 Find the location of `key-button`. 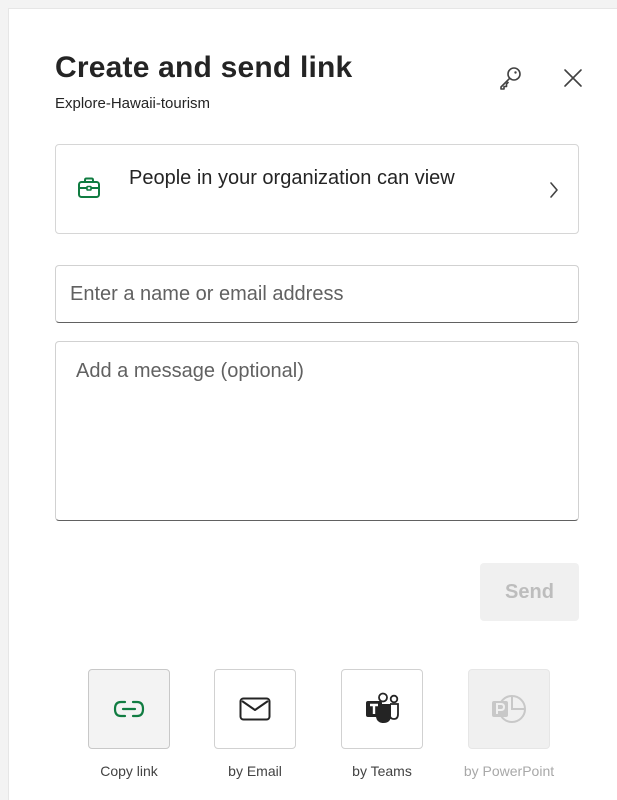

key-button is located at coordinates (510, 78).